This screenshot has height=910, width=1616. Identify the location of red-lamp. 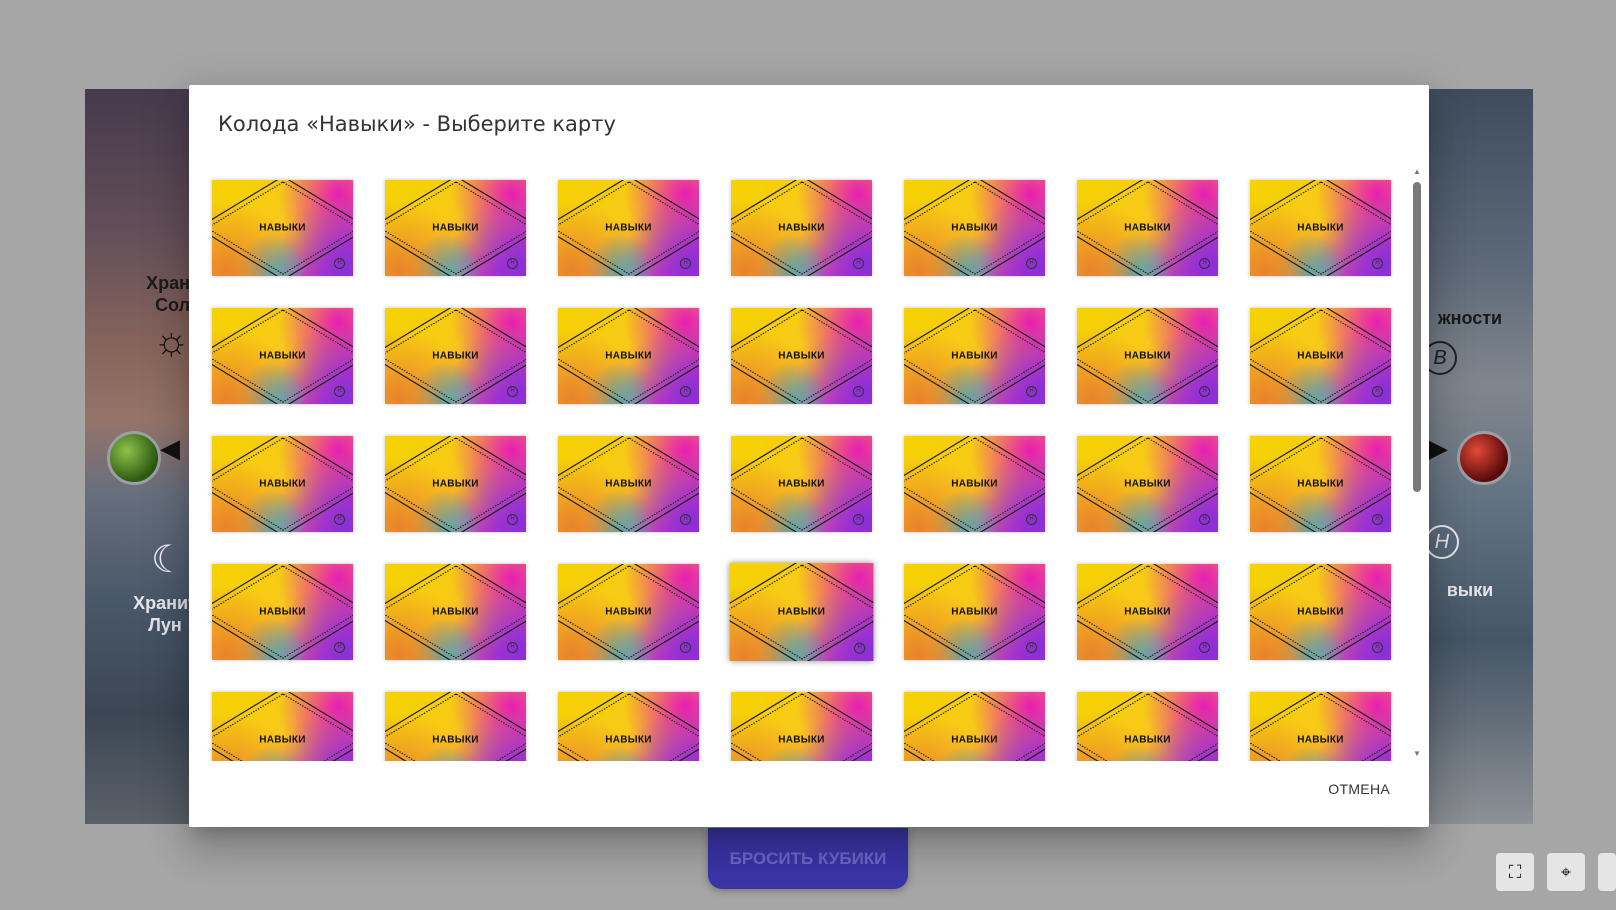
(1484, 458).